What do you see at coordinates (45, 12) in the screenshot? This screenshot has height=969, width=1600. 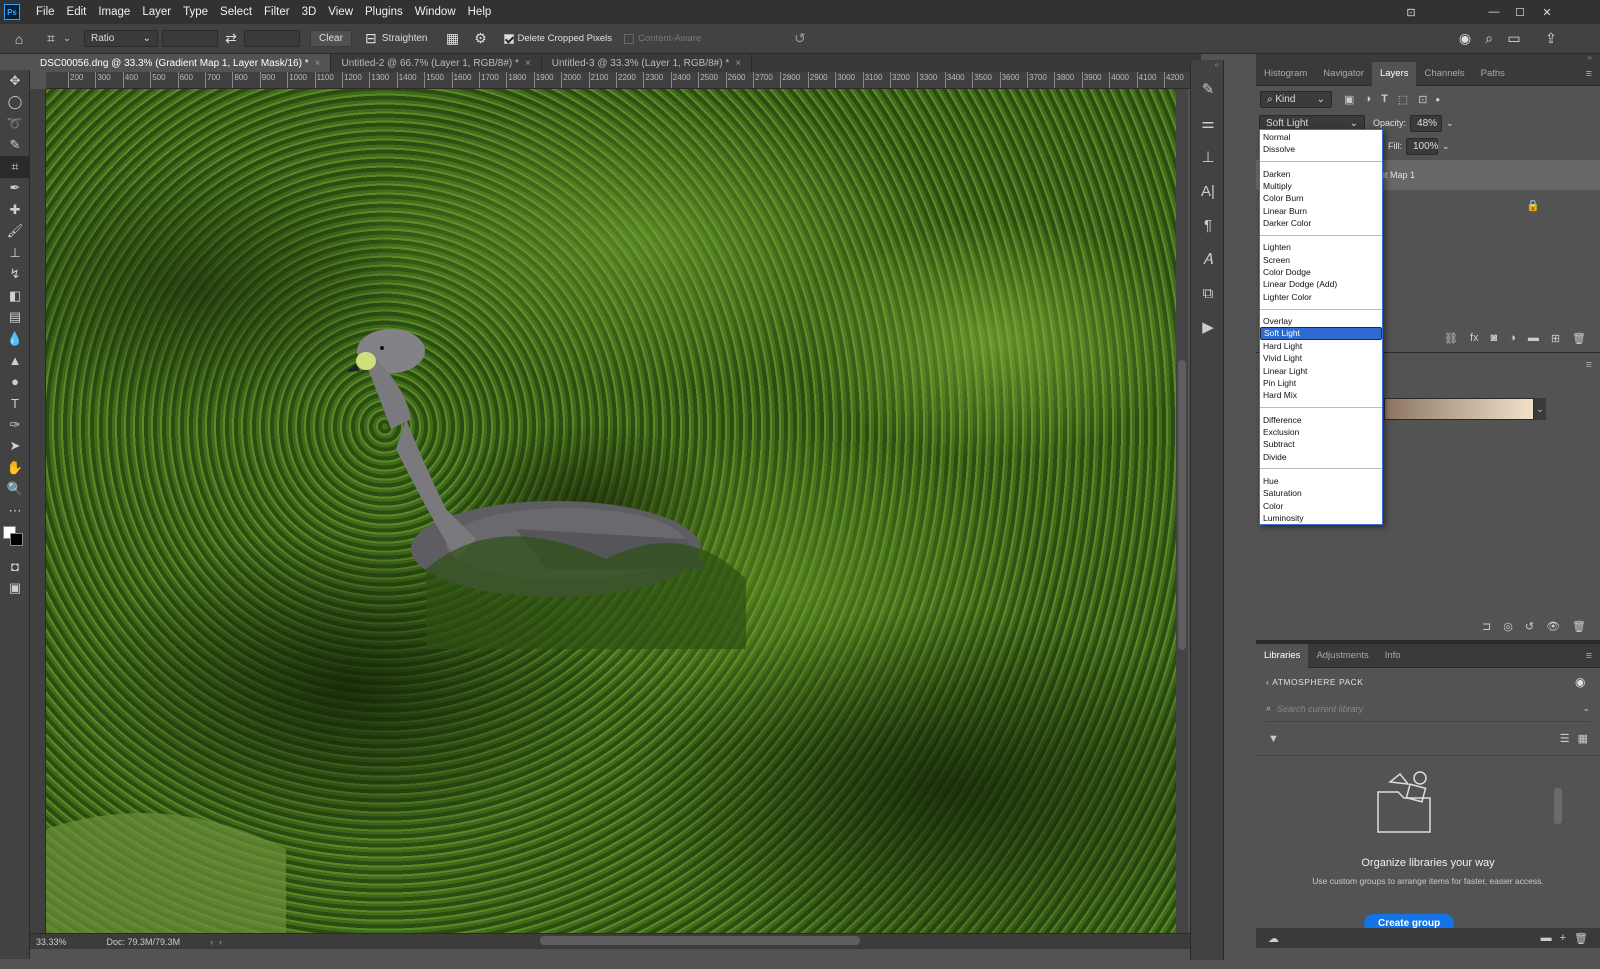 I see `menu-file: File` at bounding box center [45, 12].